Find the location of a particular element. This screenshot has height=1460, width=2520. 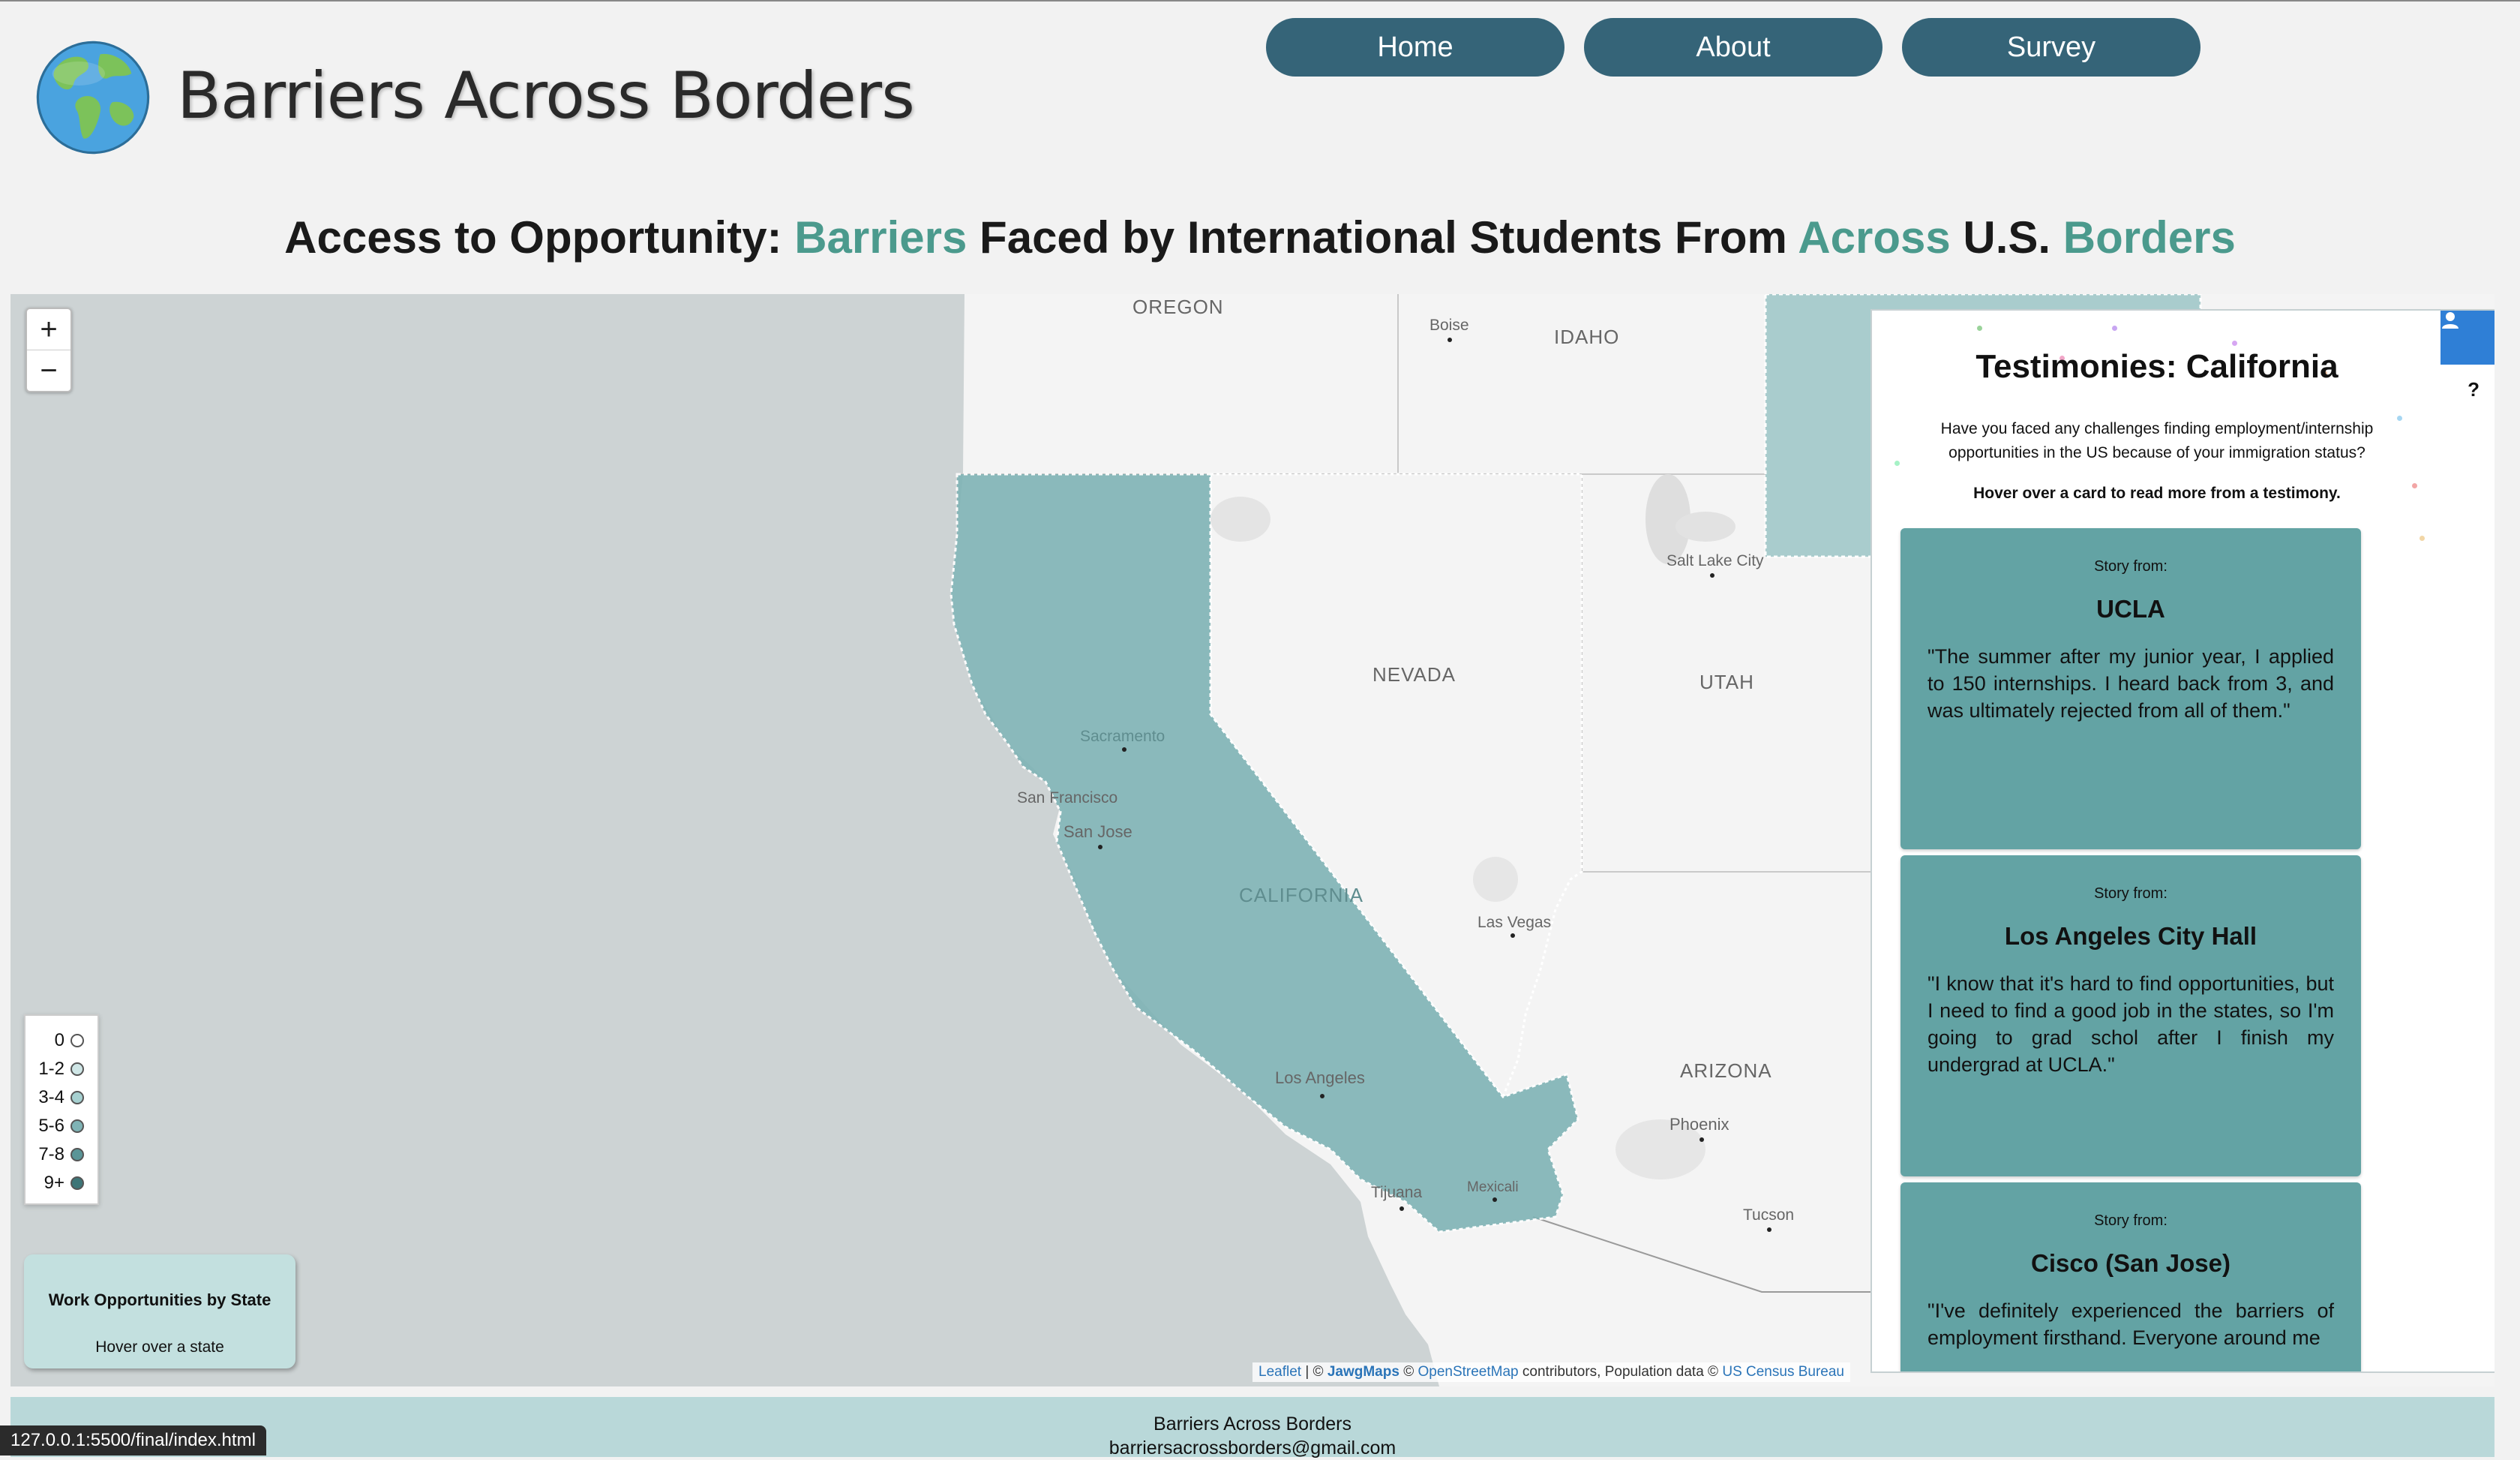

label-nevada: NEVADA is located at coordinates (1414, 674).